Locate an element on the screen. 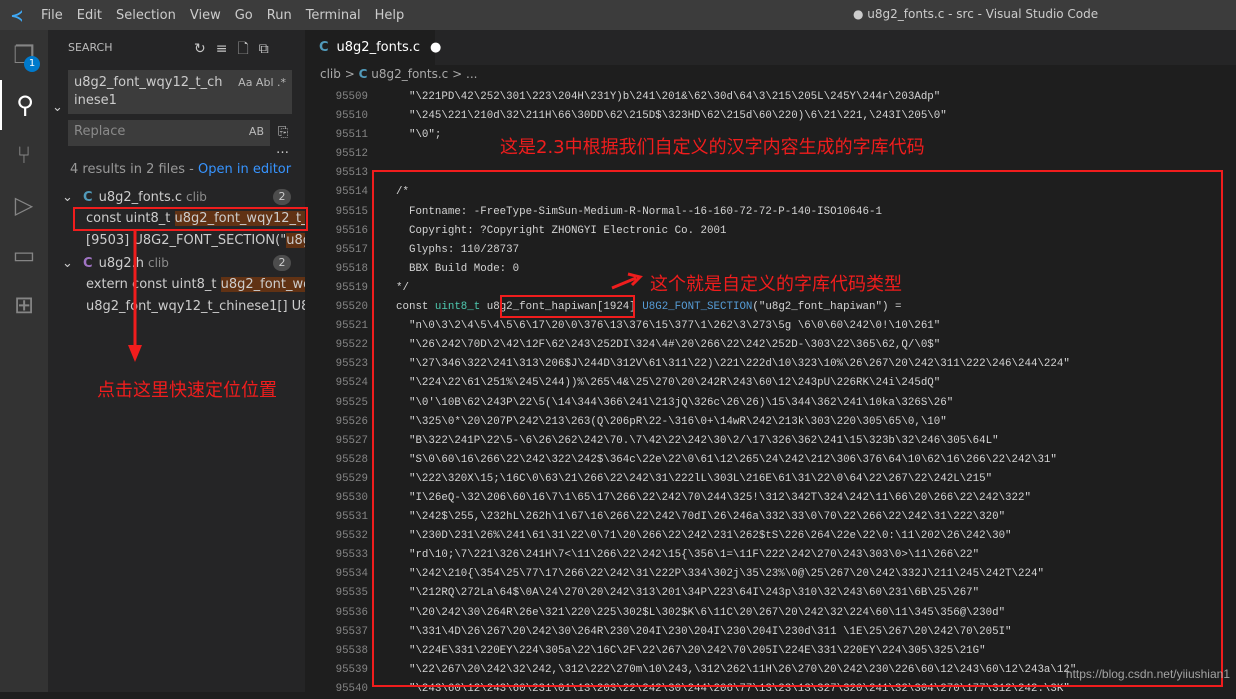 The image size is (1236, 699). annotation-arrow-head is located at coordinates (135, 353).